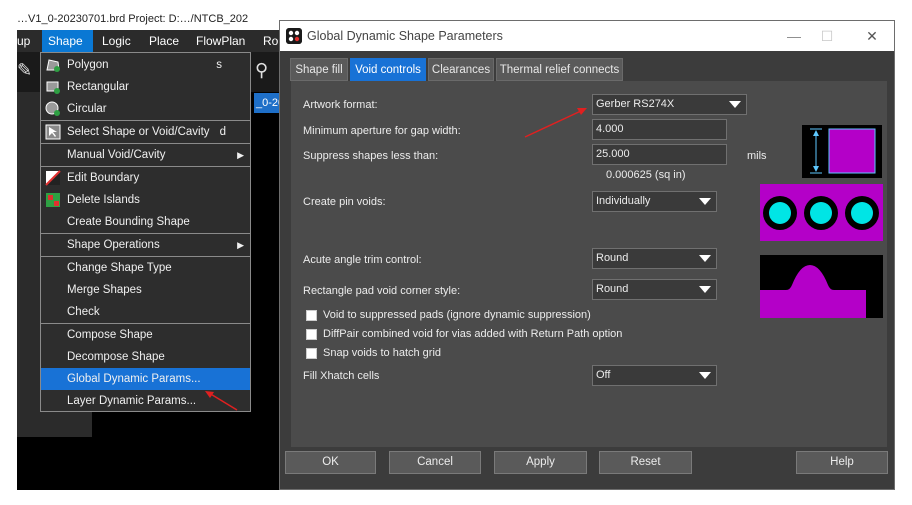  Describe the element at coordinates (435, 462) in the screenshot. I see `cancel-button: Cancel` at that location.